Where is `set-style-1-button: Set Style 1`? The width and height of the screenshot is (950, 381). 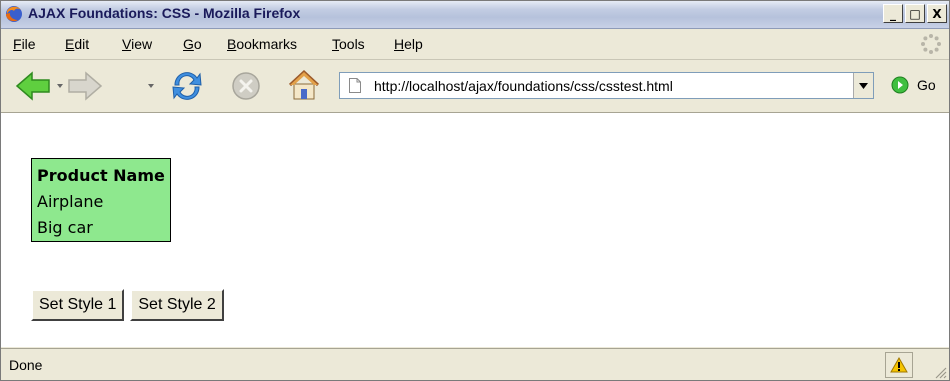
set-style-1-button: Set Style 1 is located at coordinates (78, 305).